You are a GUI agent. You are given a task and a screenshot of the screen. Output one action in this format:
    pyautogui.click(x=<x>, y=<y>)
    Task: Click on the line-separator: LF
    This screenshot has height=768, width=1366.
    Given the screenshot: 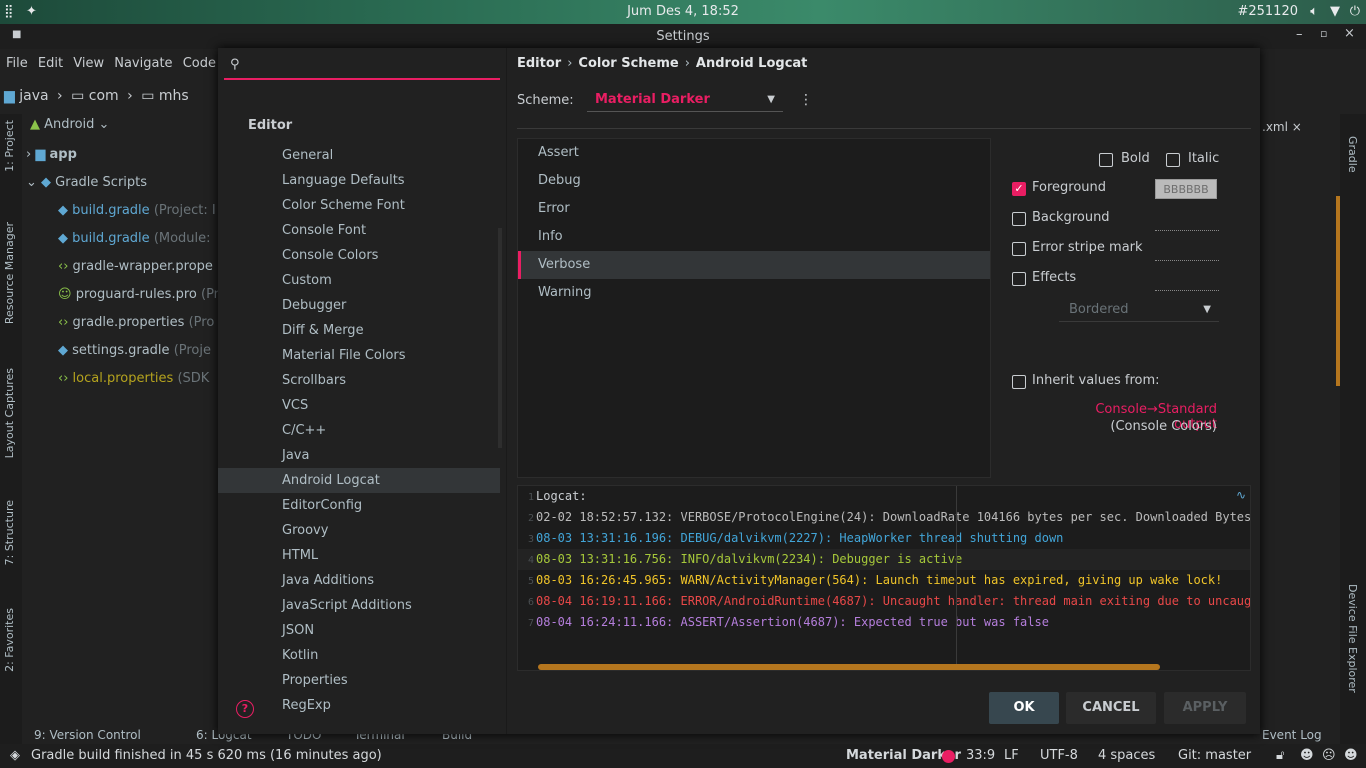 What is the action you would take?
    pyautogui.click(x=1011, y=756)
    